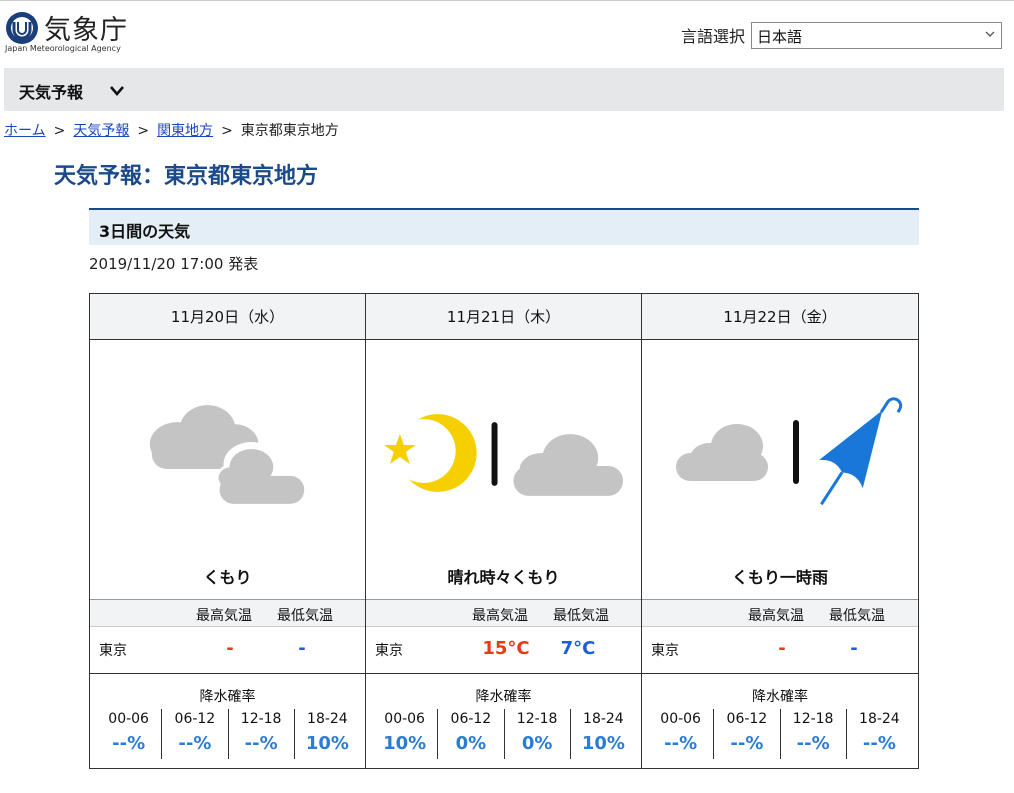  I want to click on breadcrumb-kanto-link: 関東地方, so click(185, 131).